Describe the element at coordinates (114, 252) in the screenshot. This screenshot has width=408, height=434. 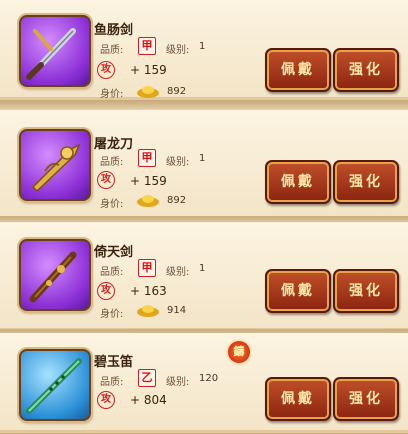
I see `item-name: 倚天剑` at that location.